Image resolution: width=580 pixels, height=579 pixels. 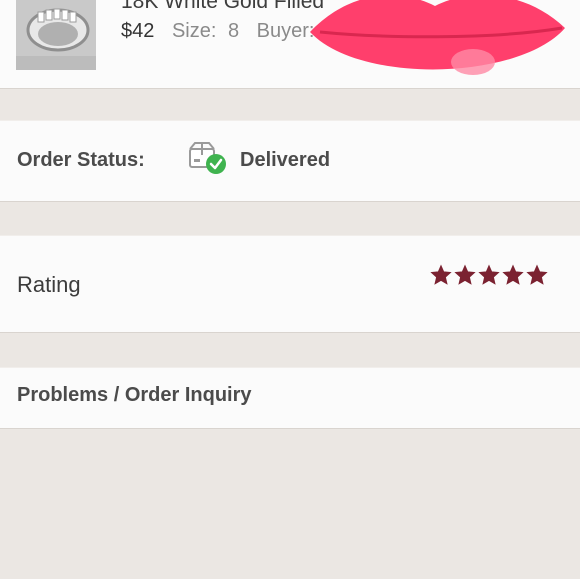 What do you see at coordinates (437, 37) in the screenshot?
I see `redaction-lips-sticker` at bounding box center [437, 37].